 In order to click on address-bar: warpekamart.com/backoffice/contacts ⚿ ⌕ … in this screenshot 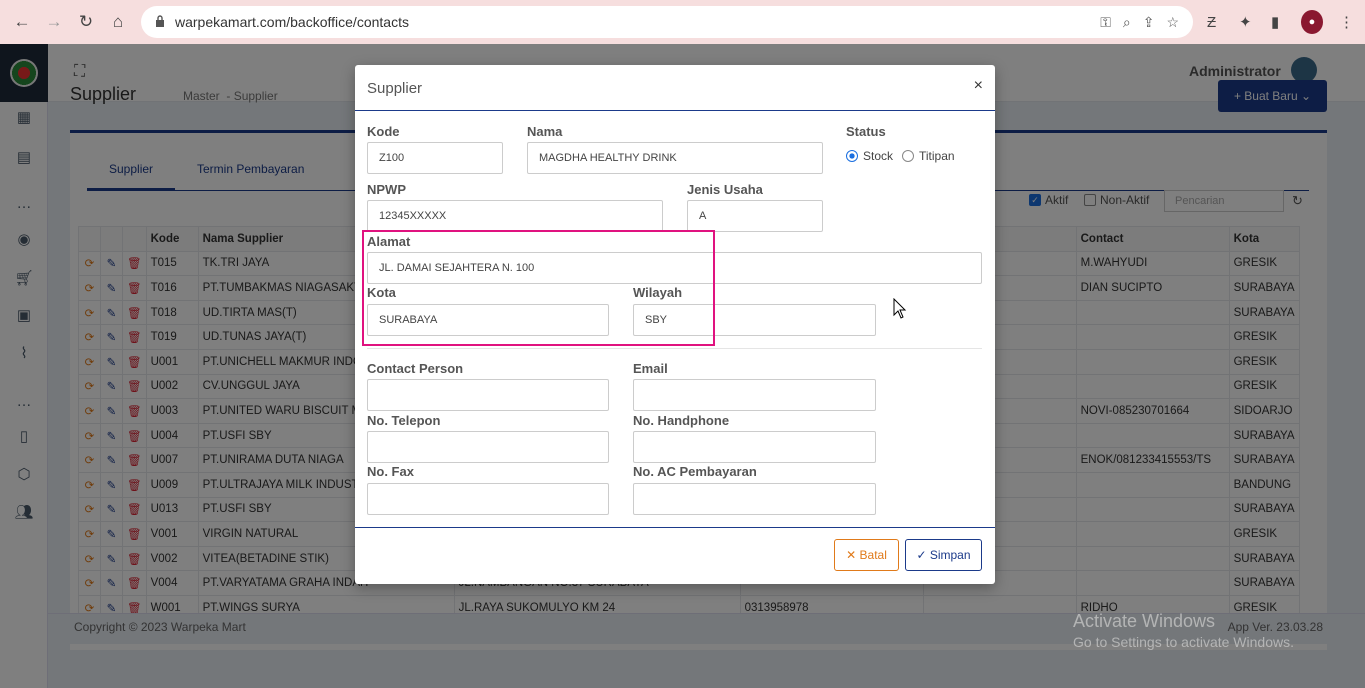, I will do `click(667, 22)`.